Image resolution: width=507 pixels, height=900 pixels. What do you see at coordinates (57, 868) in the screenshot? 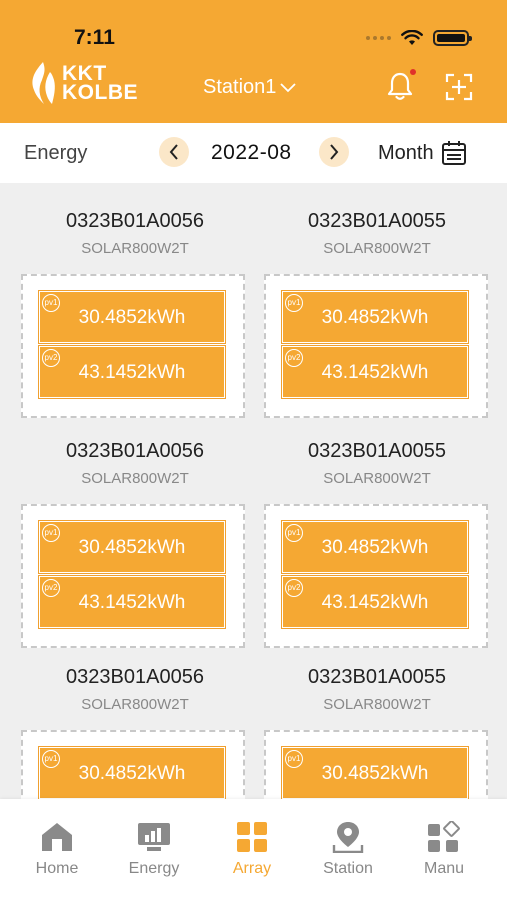
I see `tab-label: Home` at bounding box center [57, 868].